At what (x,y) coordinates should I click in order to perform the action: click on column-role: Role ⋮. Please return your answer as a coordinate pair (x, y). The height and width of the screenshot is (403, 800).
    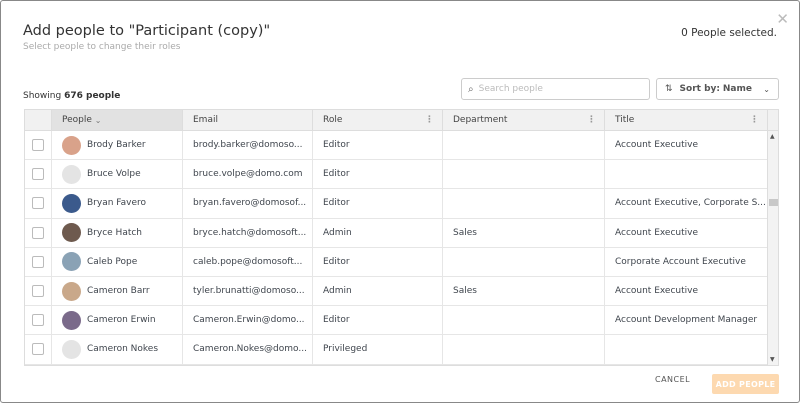
    Looking at the image, I should click on (378, 120).